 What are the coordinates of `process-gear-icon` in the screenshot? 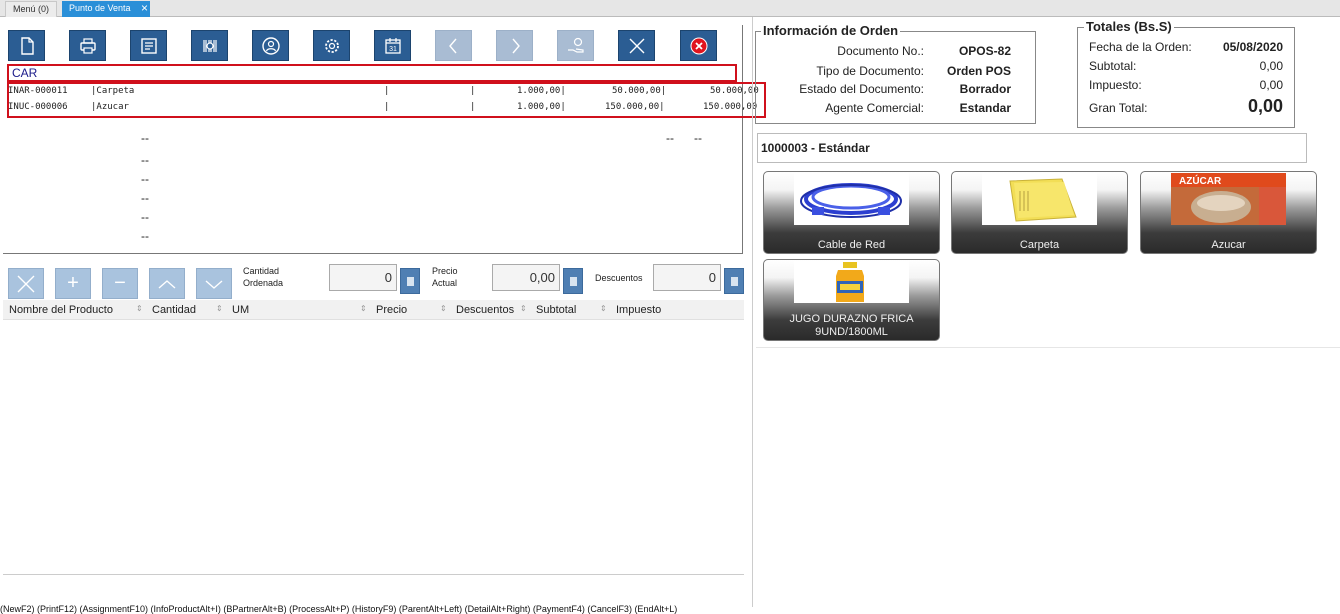 It's located at (331, 45).